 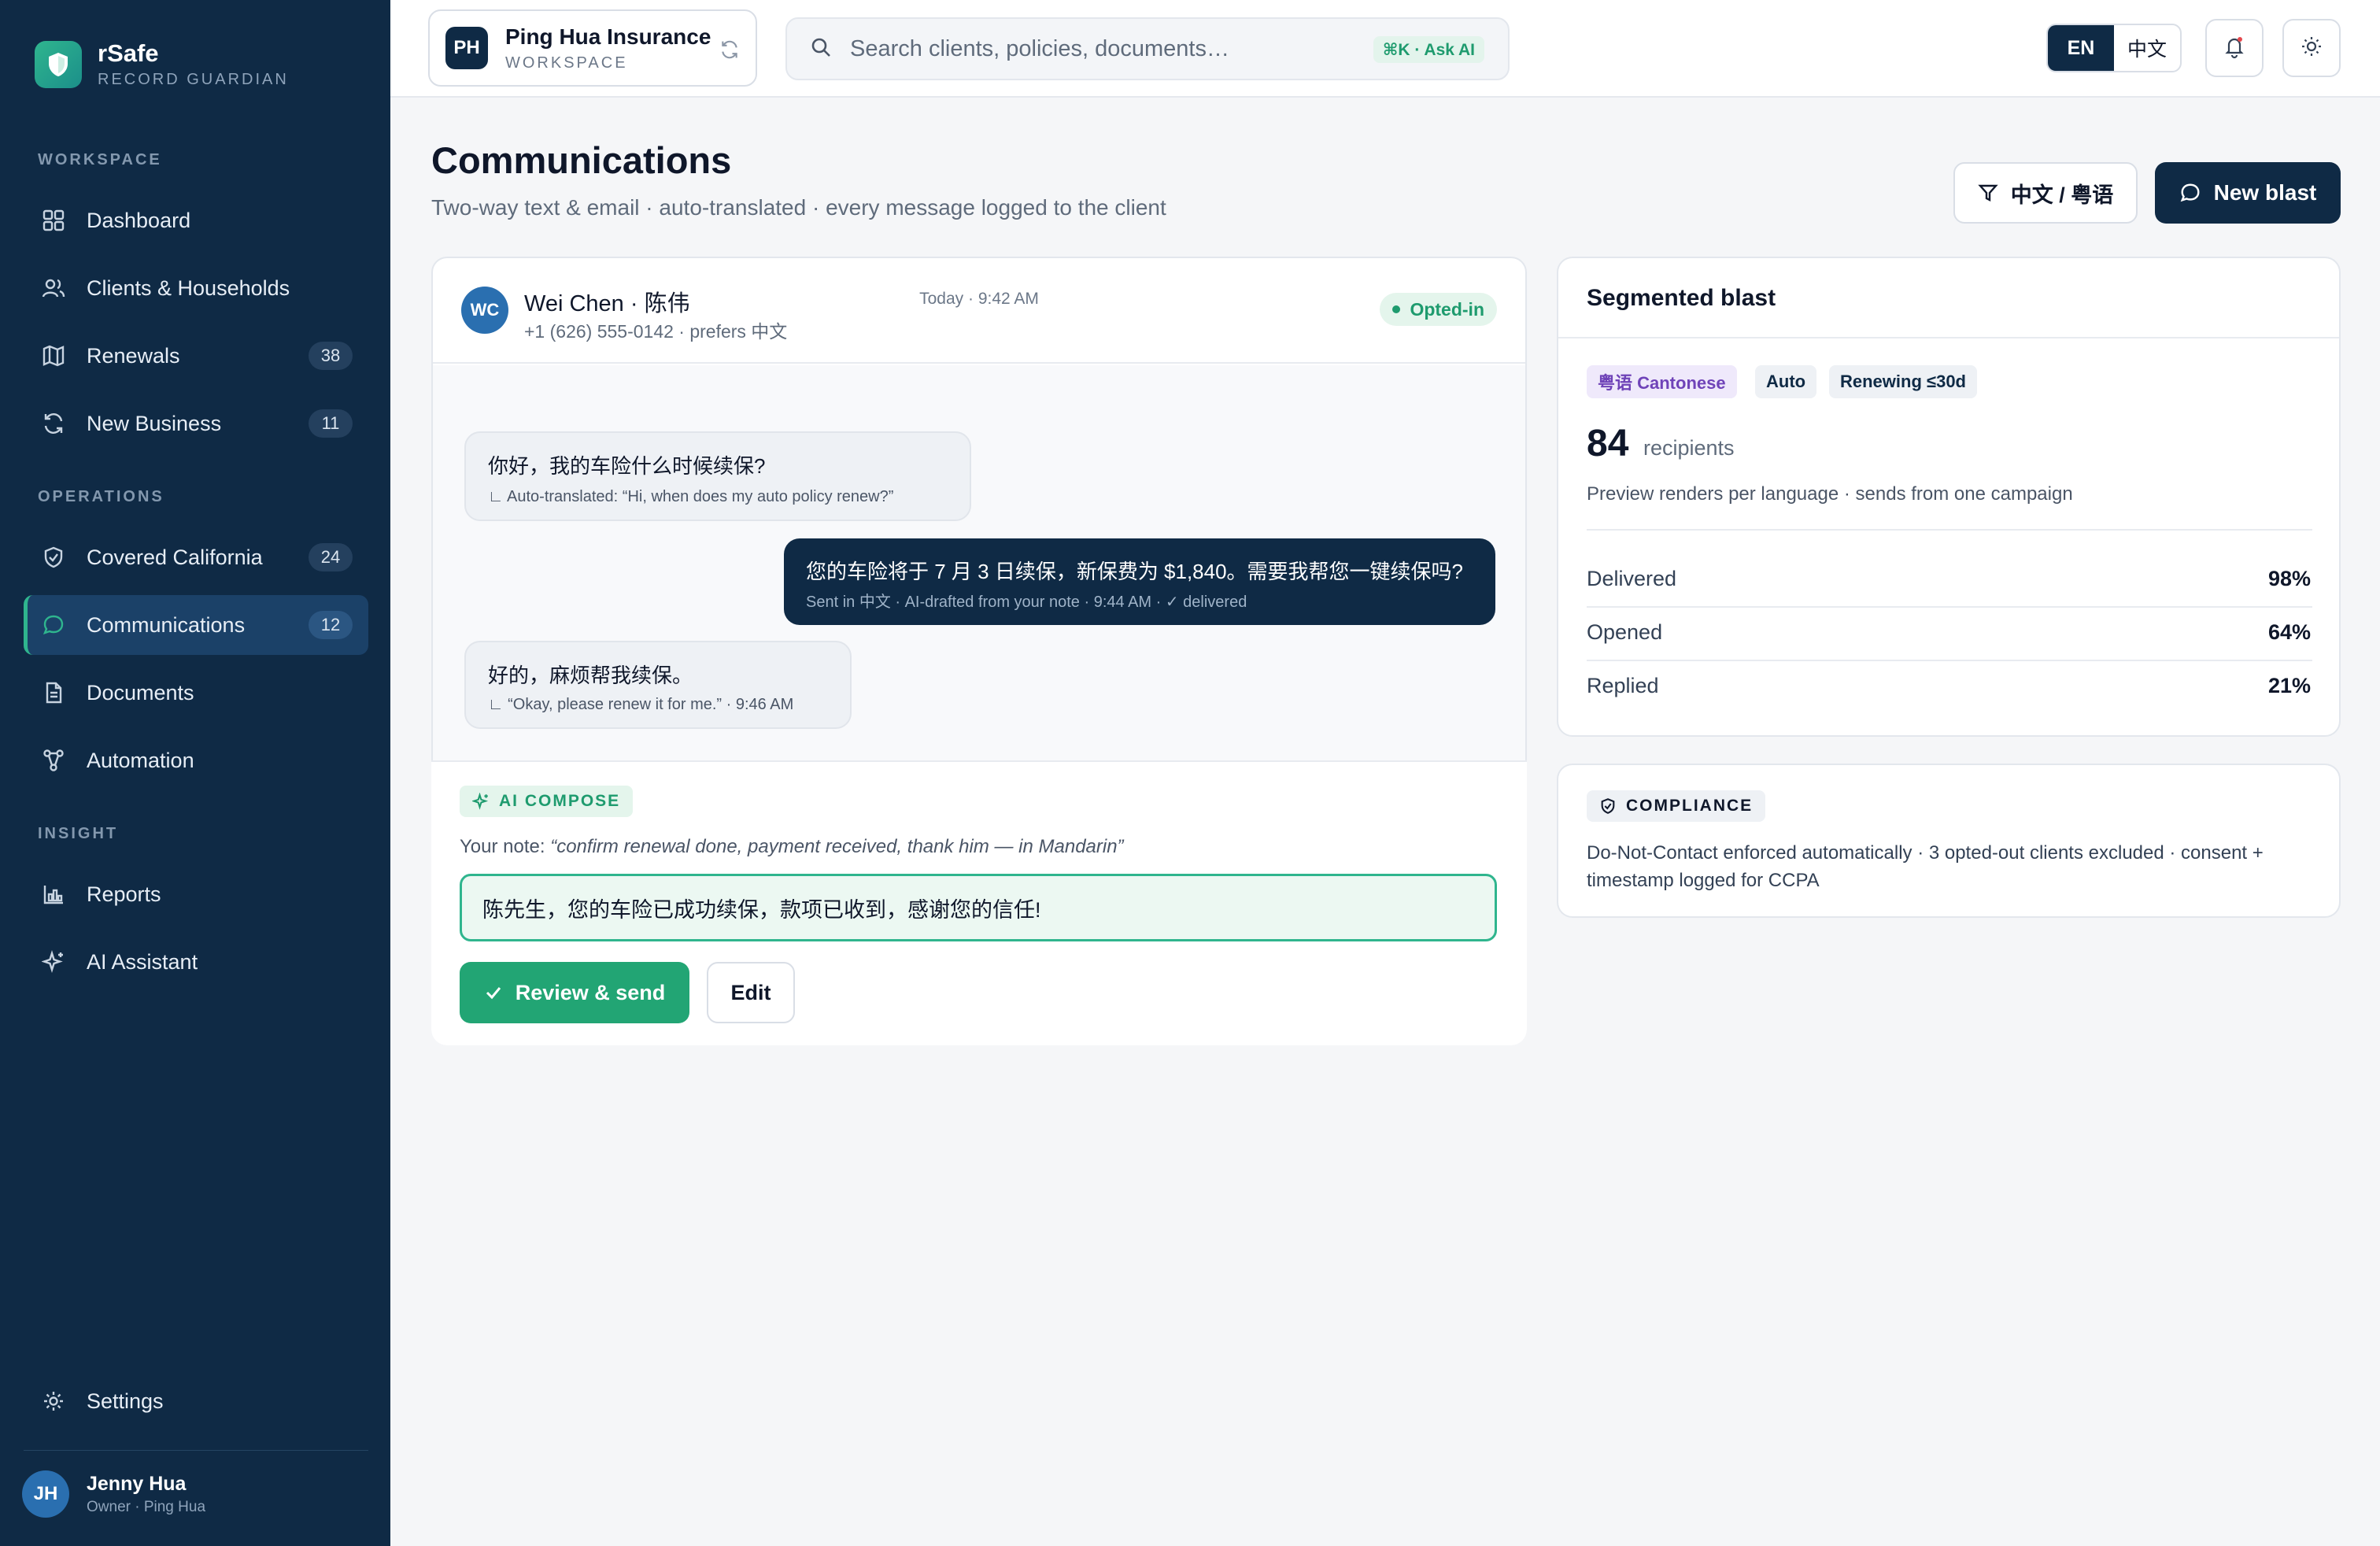 What do you see at coordinates (45, 1494) in the screenshot?
I see `avatar: JH` at bounding box center [45, 1494].